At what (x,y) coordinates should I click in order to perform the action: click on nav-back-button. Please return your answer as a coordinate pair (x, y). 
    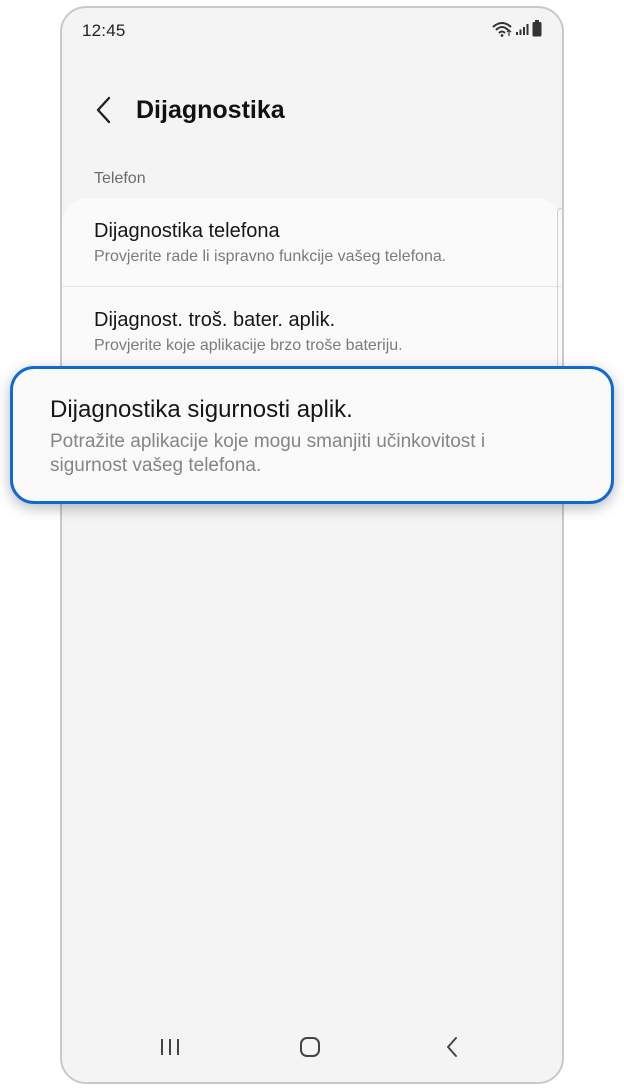
    Looking at the image, I should click on (452, 1049).